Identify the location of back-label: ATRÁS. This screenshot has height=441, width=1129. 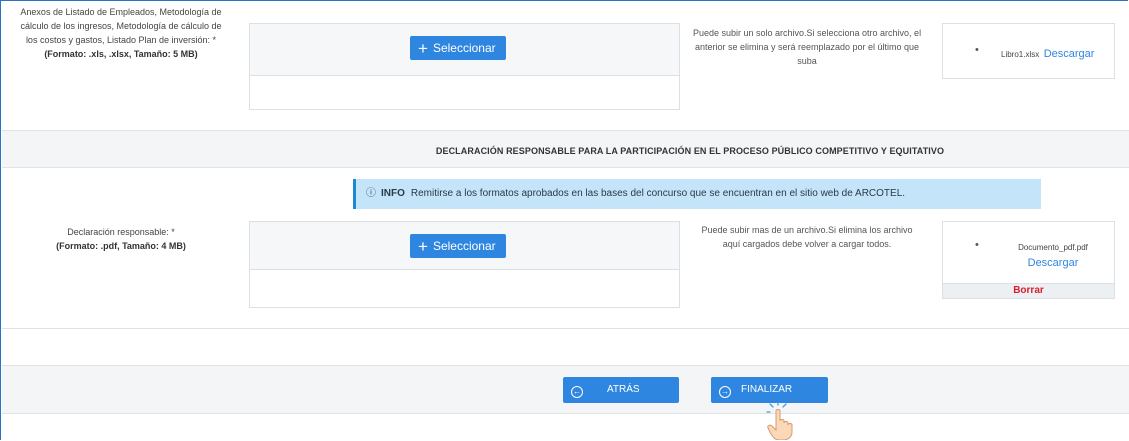
(623, 389).